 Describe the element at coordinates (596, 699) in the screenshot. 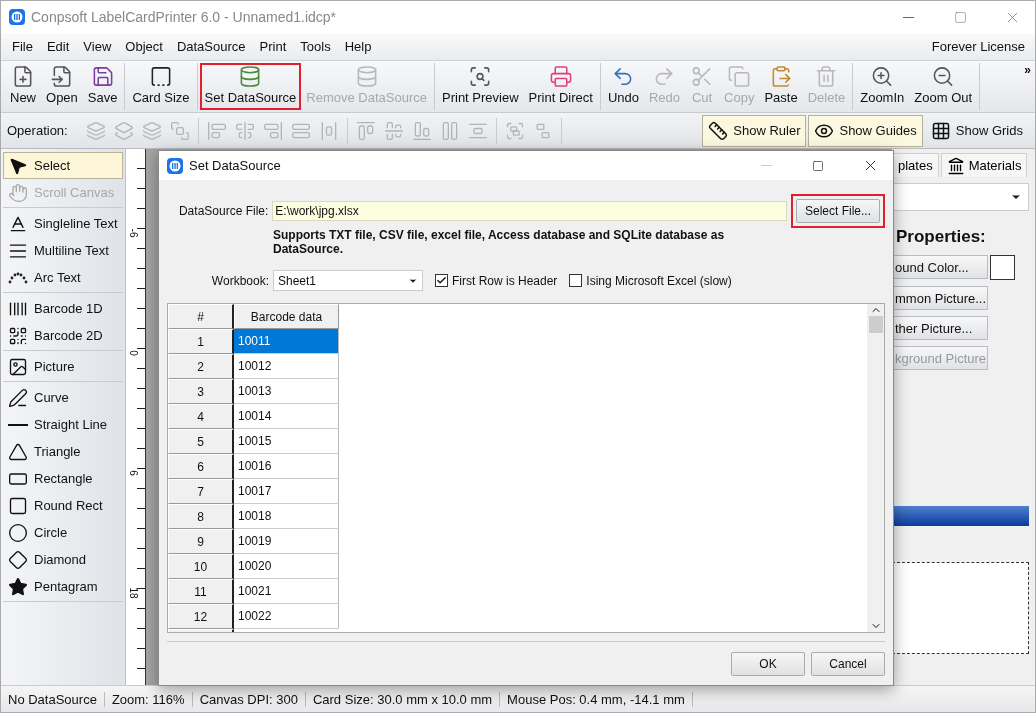

I see `status-item: Mouse Pos: 0.4 mm, -14.1 mm` at that location.